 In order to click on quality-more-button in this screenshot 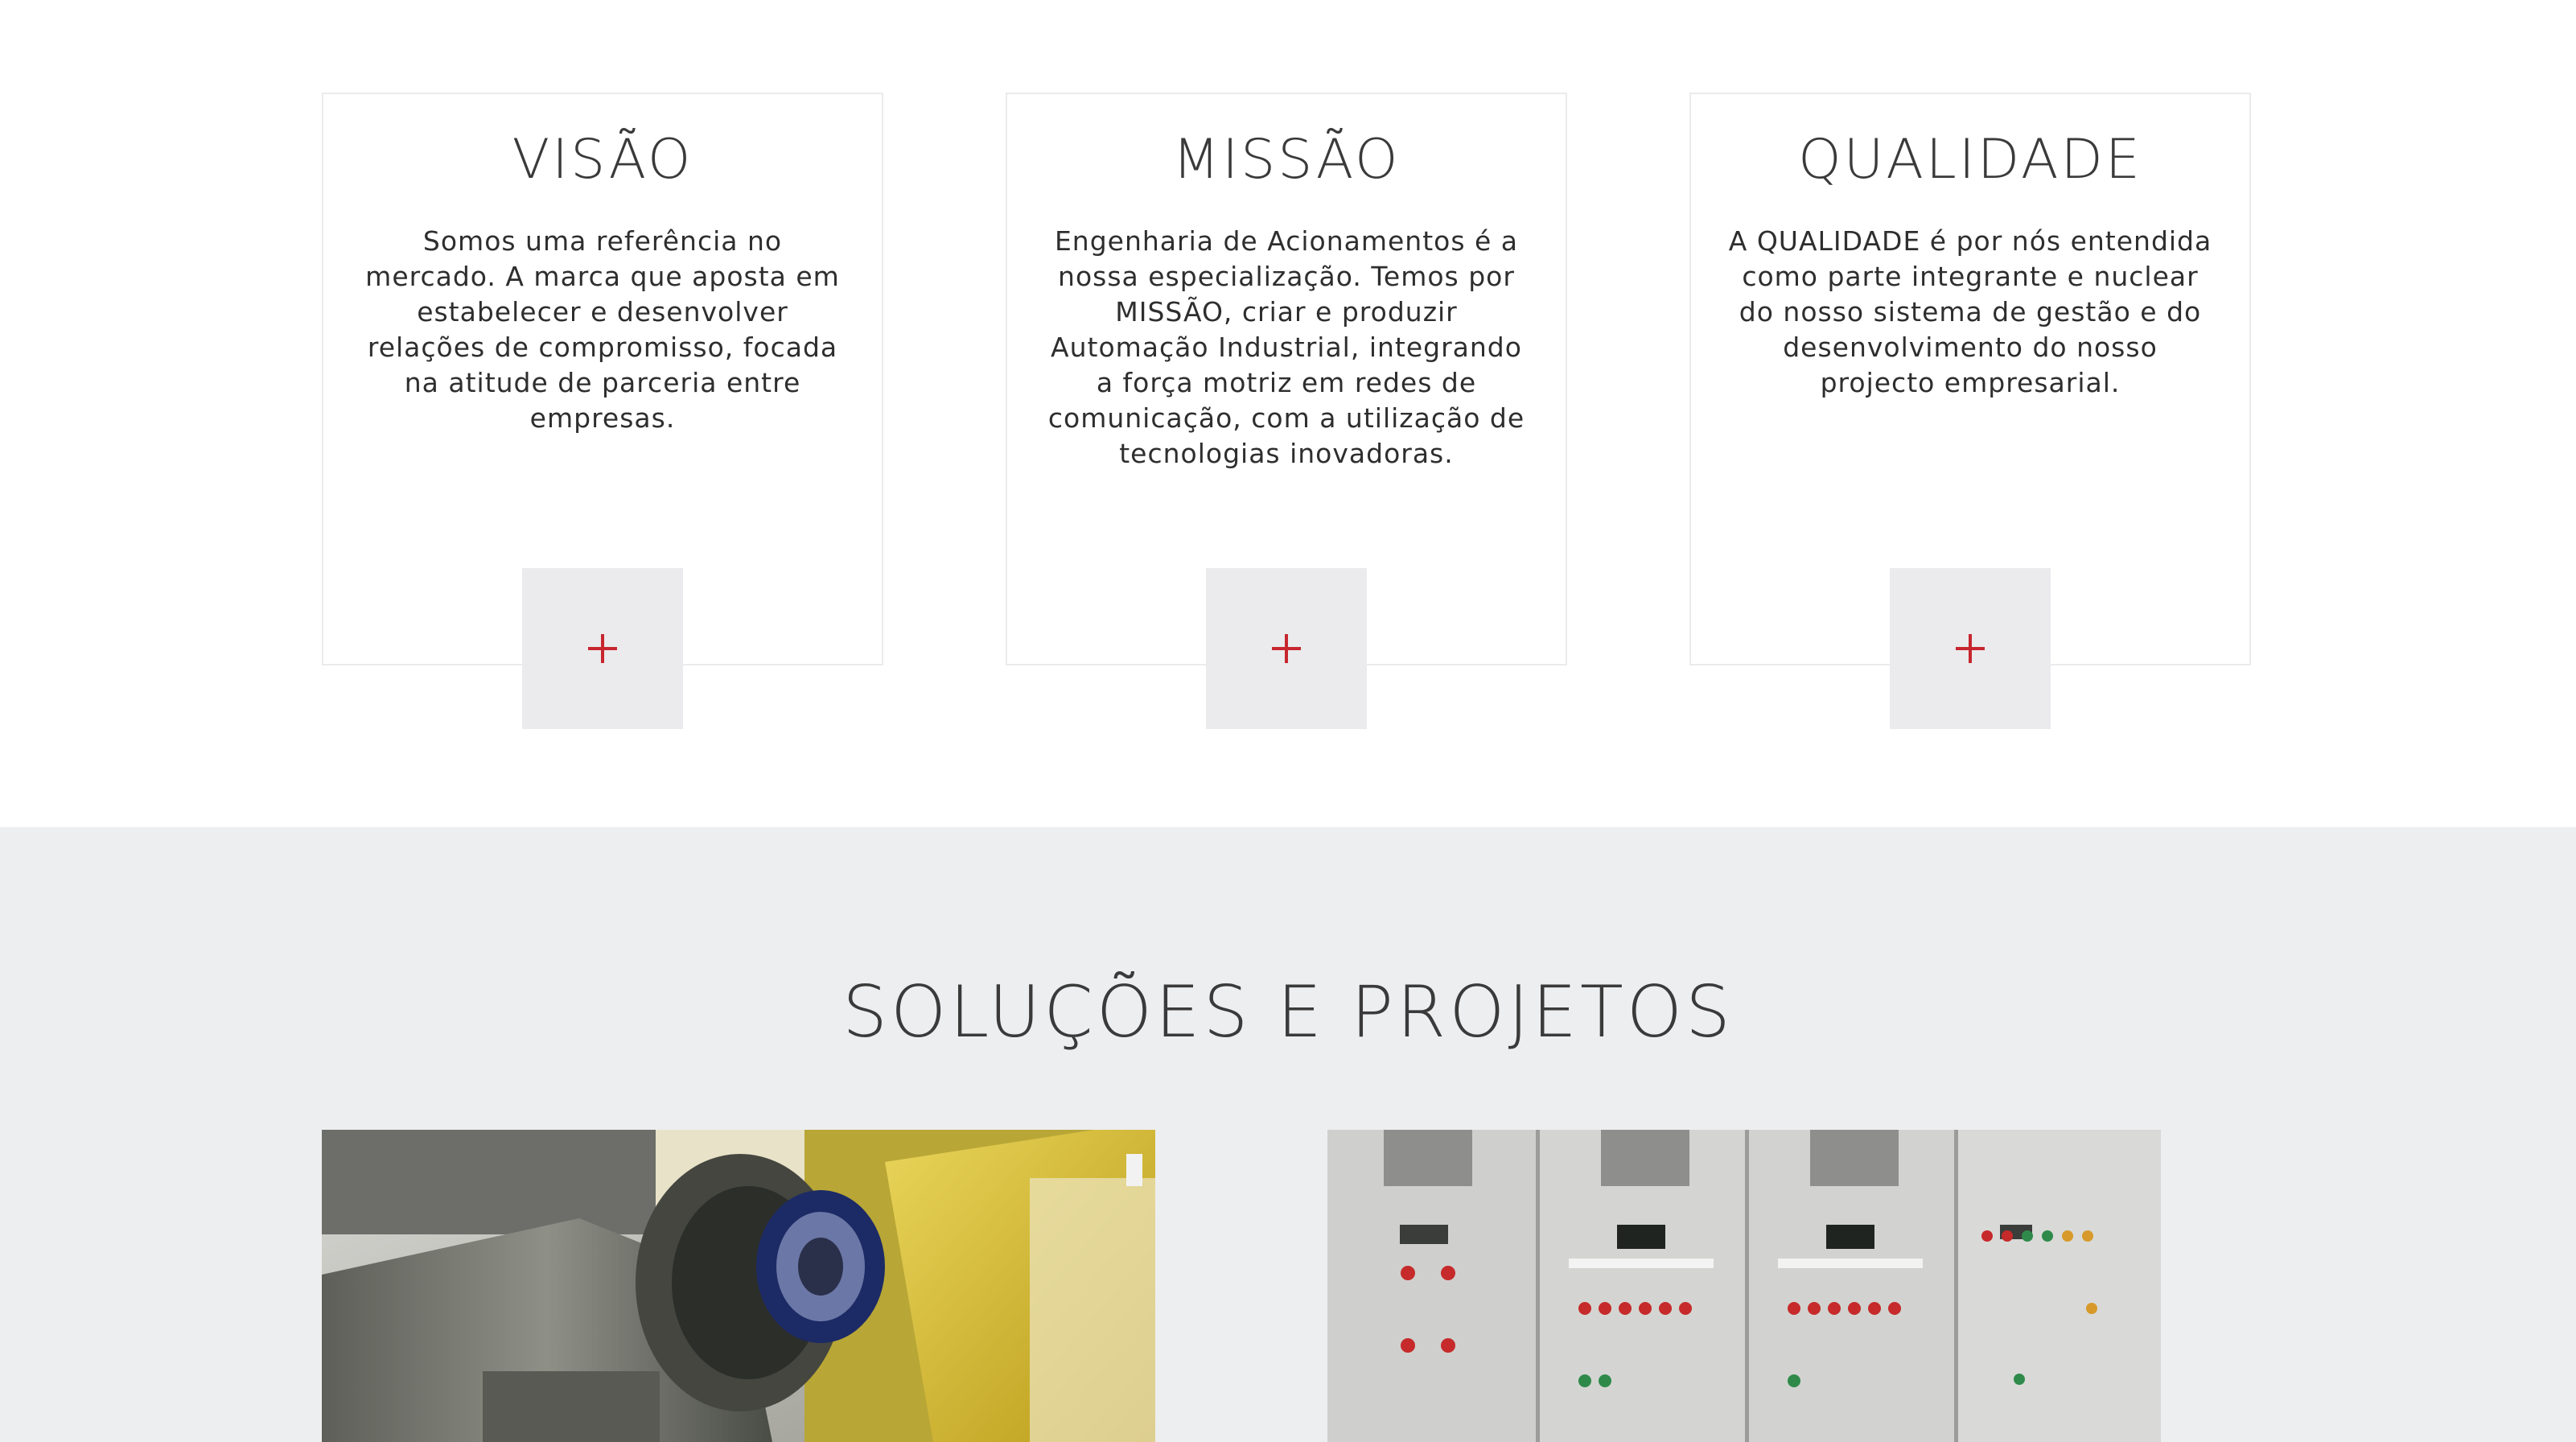, I will do `click(1970, 648)`.